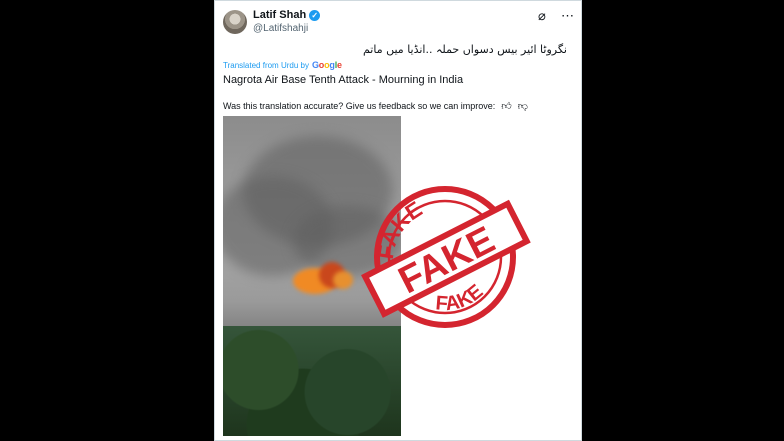 This screenshot has width=784, height=441. I want to click on google-logo: Google, so click(326, 65).